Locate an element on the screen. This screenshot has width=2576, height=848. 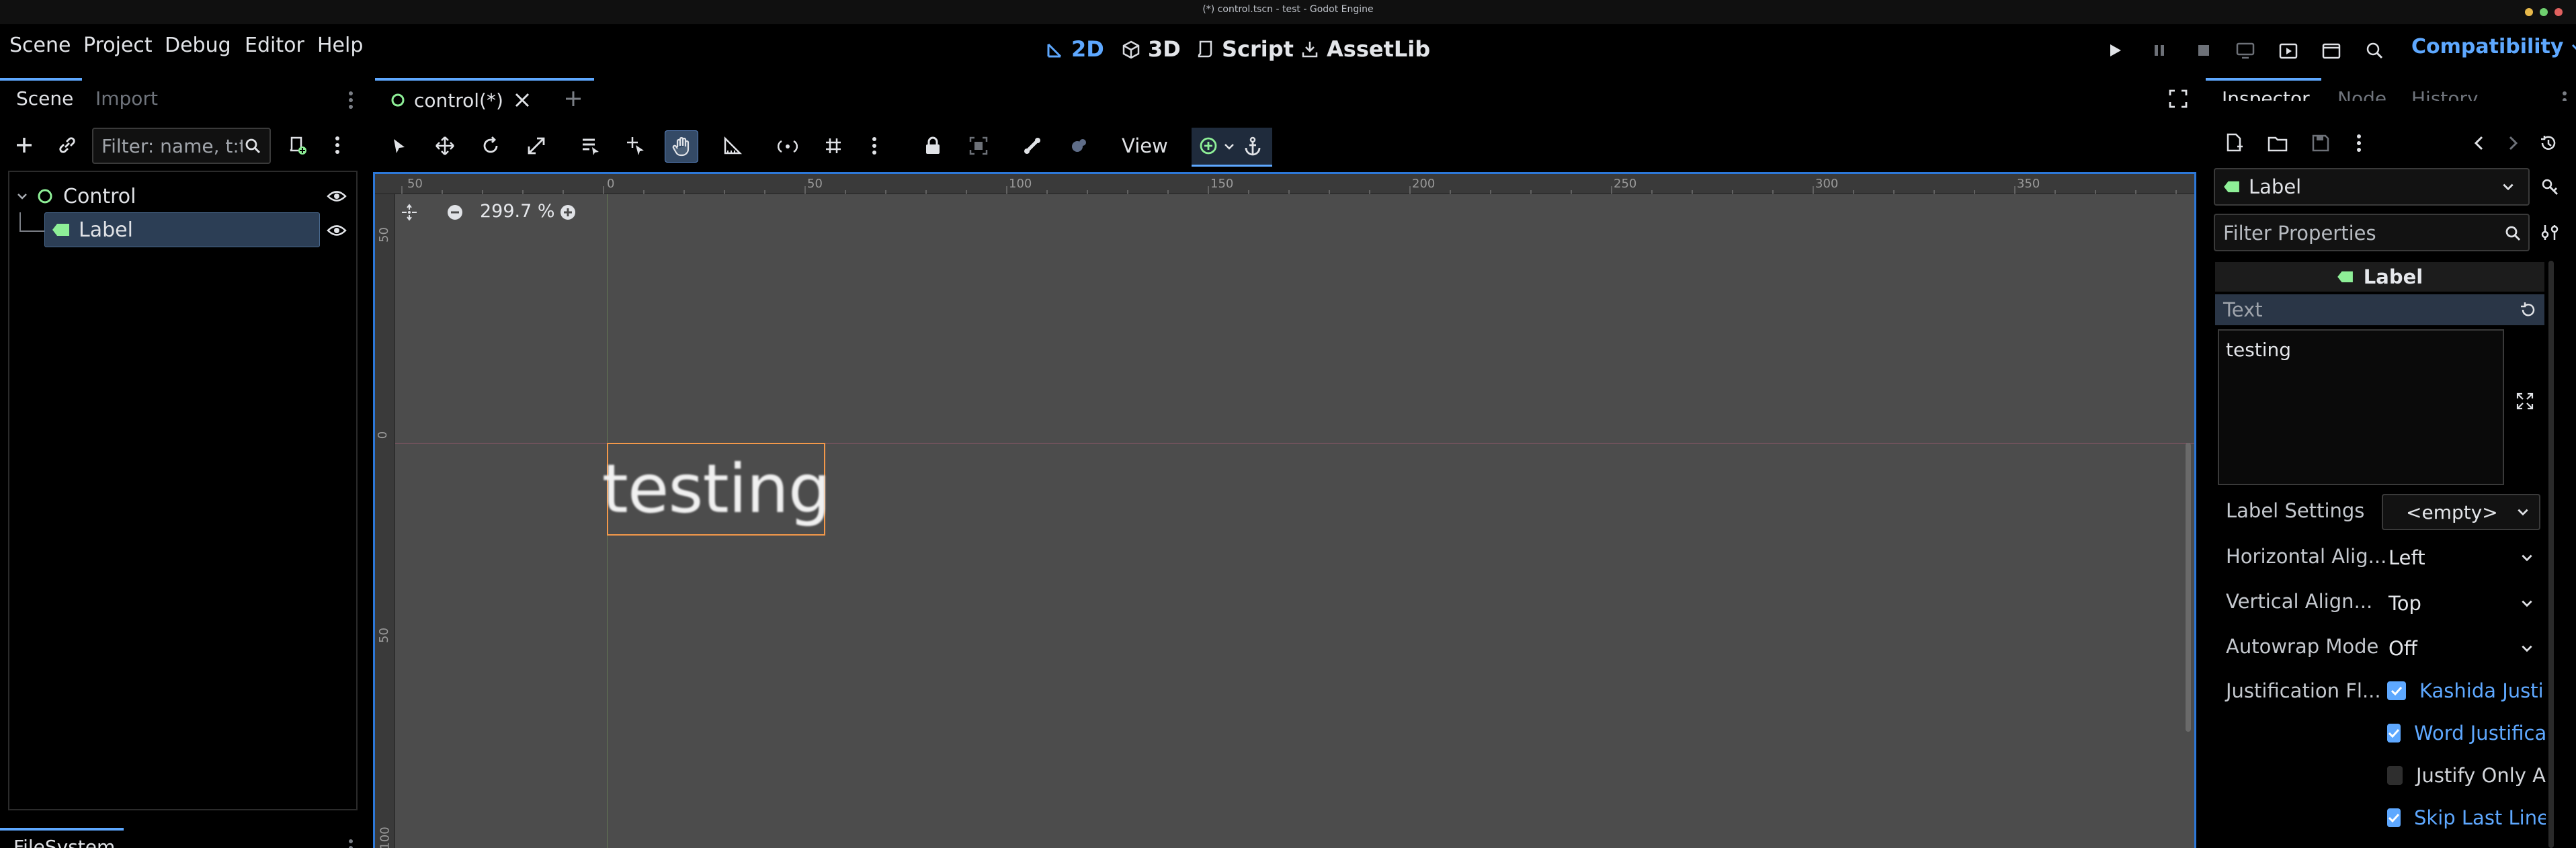
label-node-preview: testing is located at coordinates (717, 489).